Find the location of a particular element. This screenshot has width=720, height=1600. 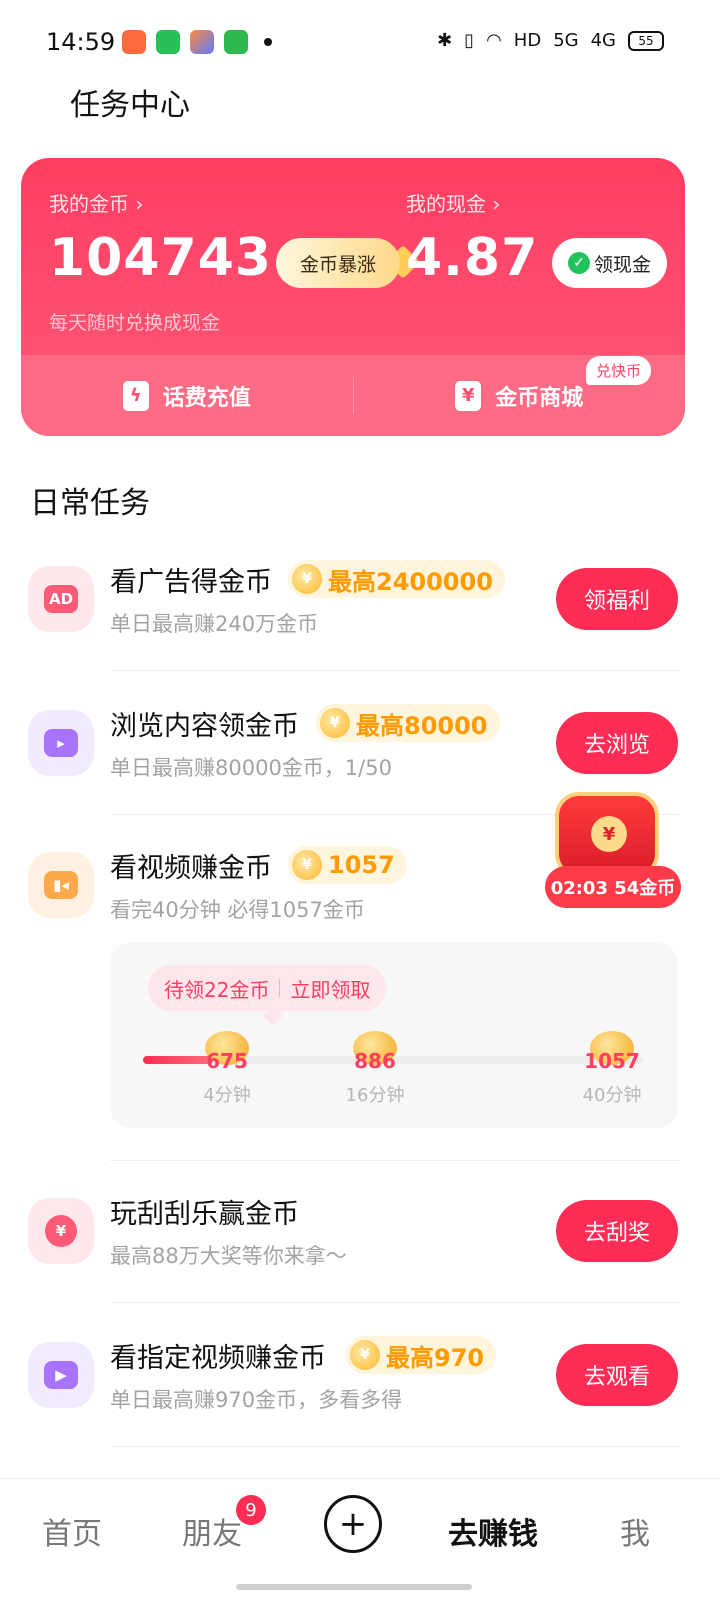

milestone-time: 16分钟 is located at coordinates (375, 1095).